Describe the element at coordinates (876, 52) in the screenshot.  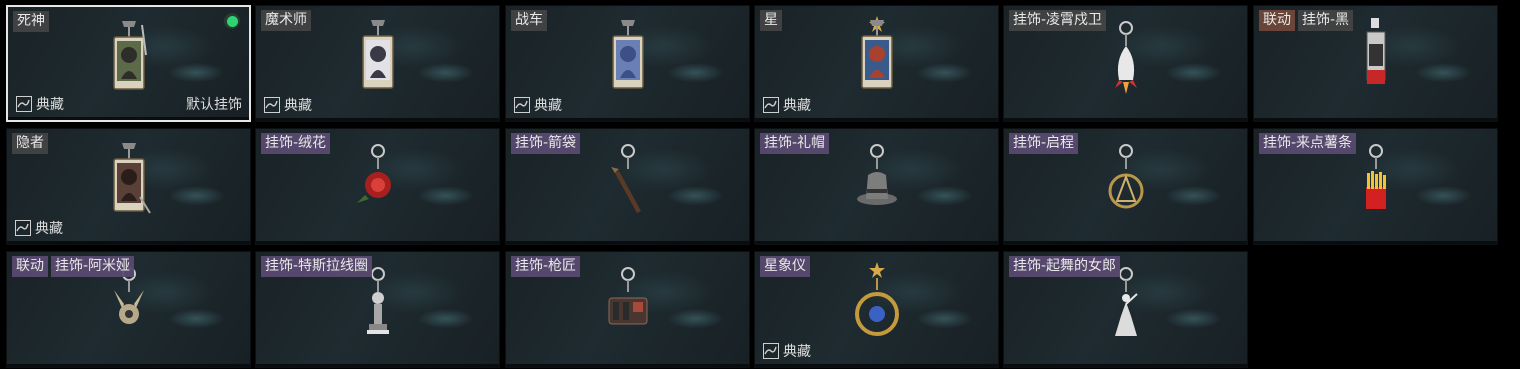
I see `star-tarot-card-icon` at that location.